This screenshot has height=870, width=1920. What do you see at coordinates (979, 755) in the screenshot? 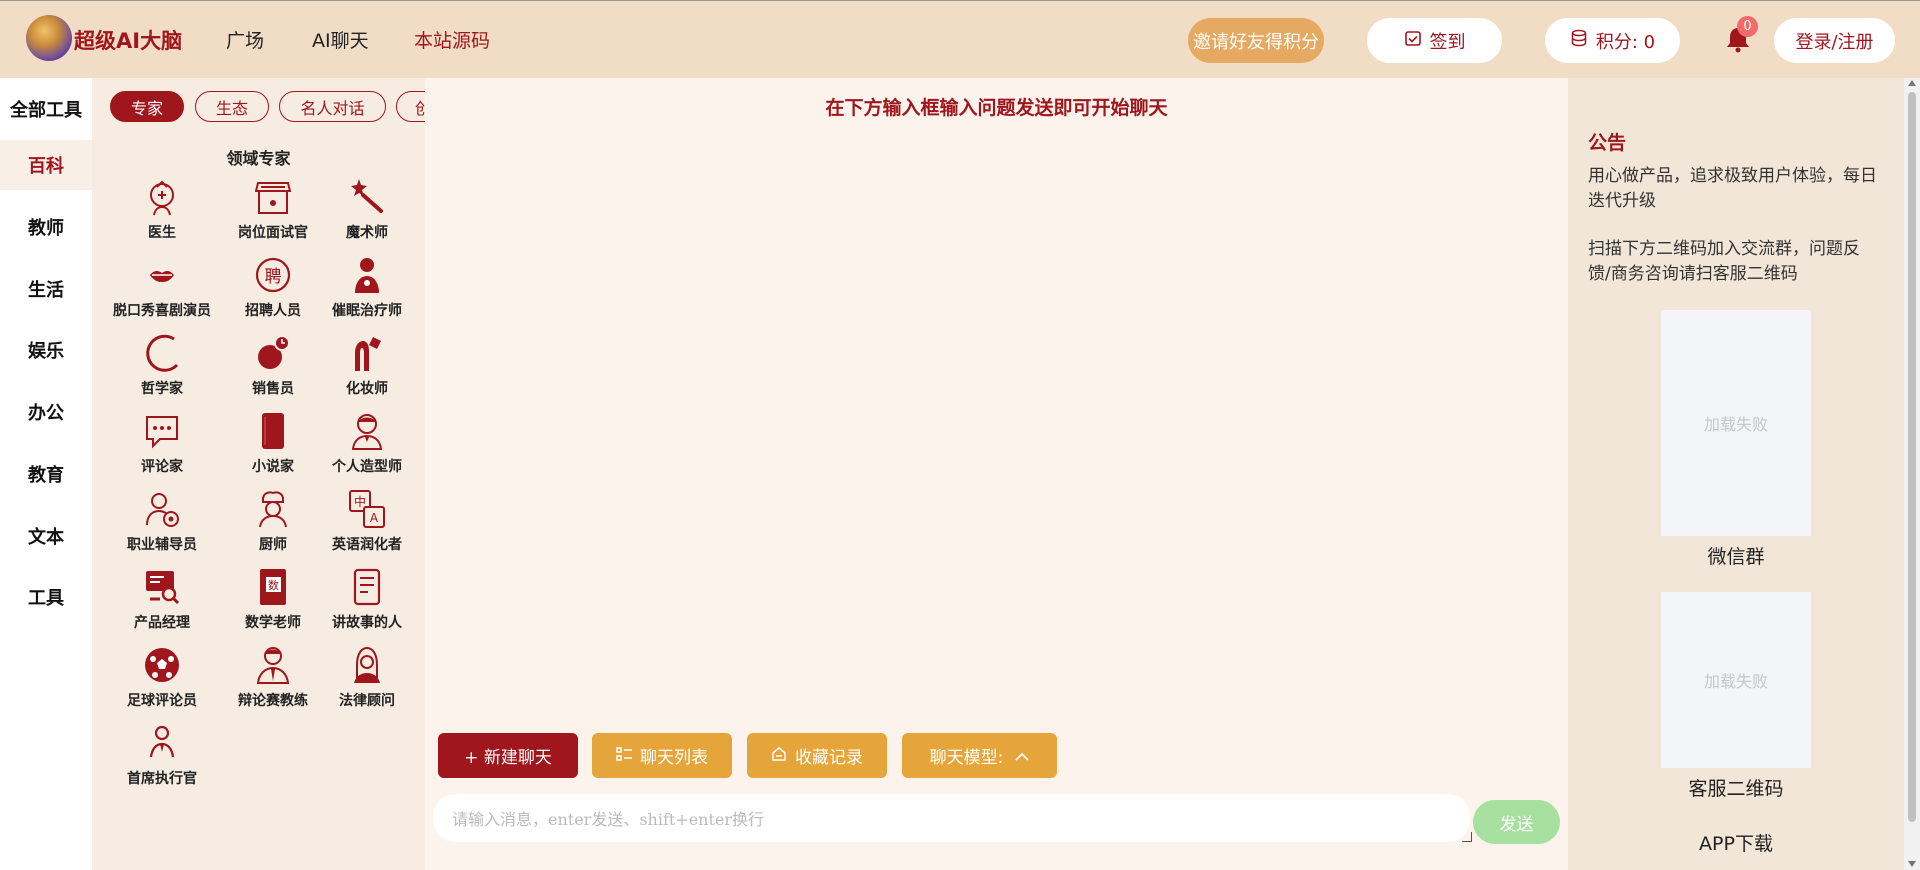
I see `chat-model-selector: 聊天模型:` at bounding box center [979, 755].